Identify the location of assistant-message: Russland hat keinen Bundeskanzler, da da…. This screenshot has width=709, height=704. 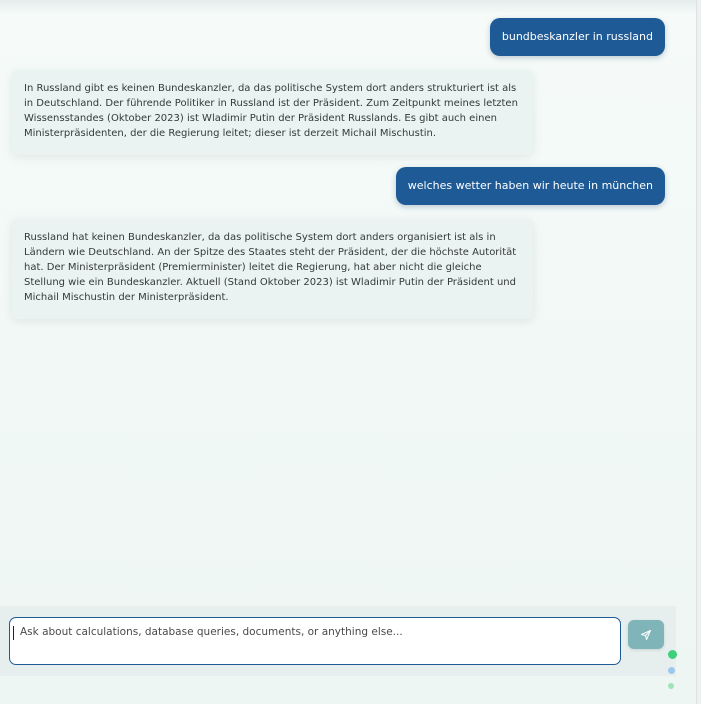
(272, 269).